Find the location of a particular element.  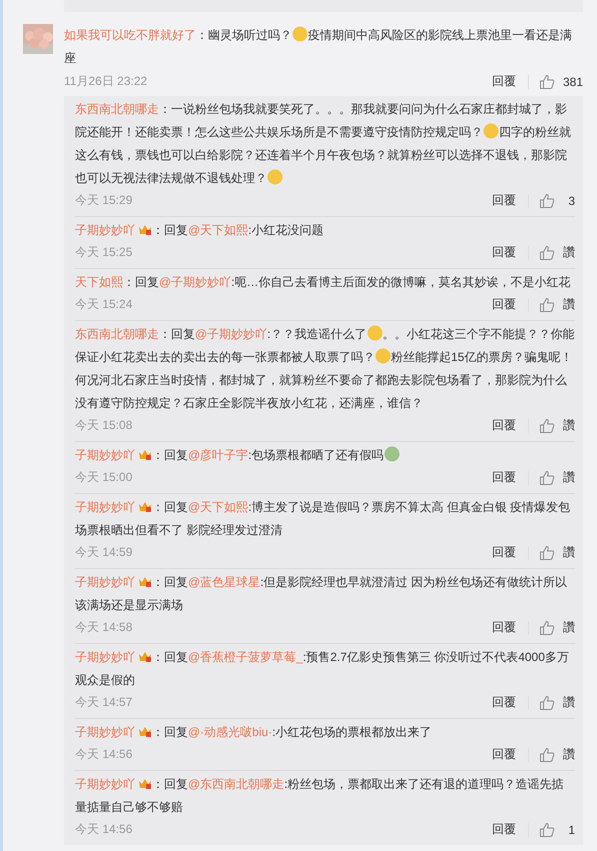

comment-text: 如果我可以吃不胖就好了：幽灵场听过吗？ 疫情期间中高风险区的影院线上票池里一看还是满座 is located at coordinates (318, 46).